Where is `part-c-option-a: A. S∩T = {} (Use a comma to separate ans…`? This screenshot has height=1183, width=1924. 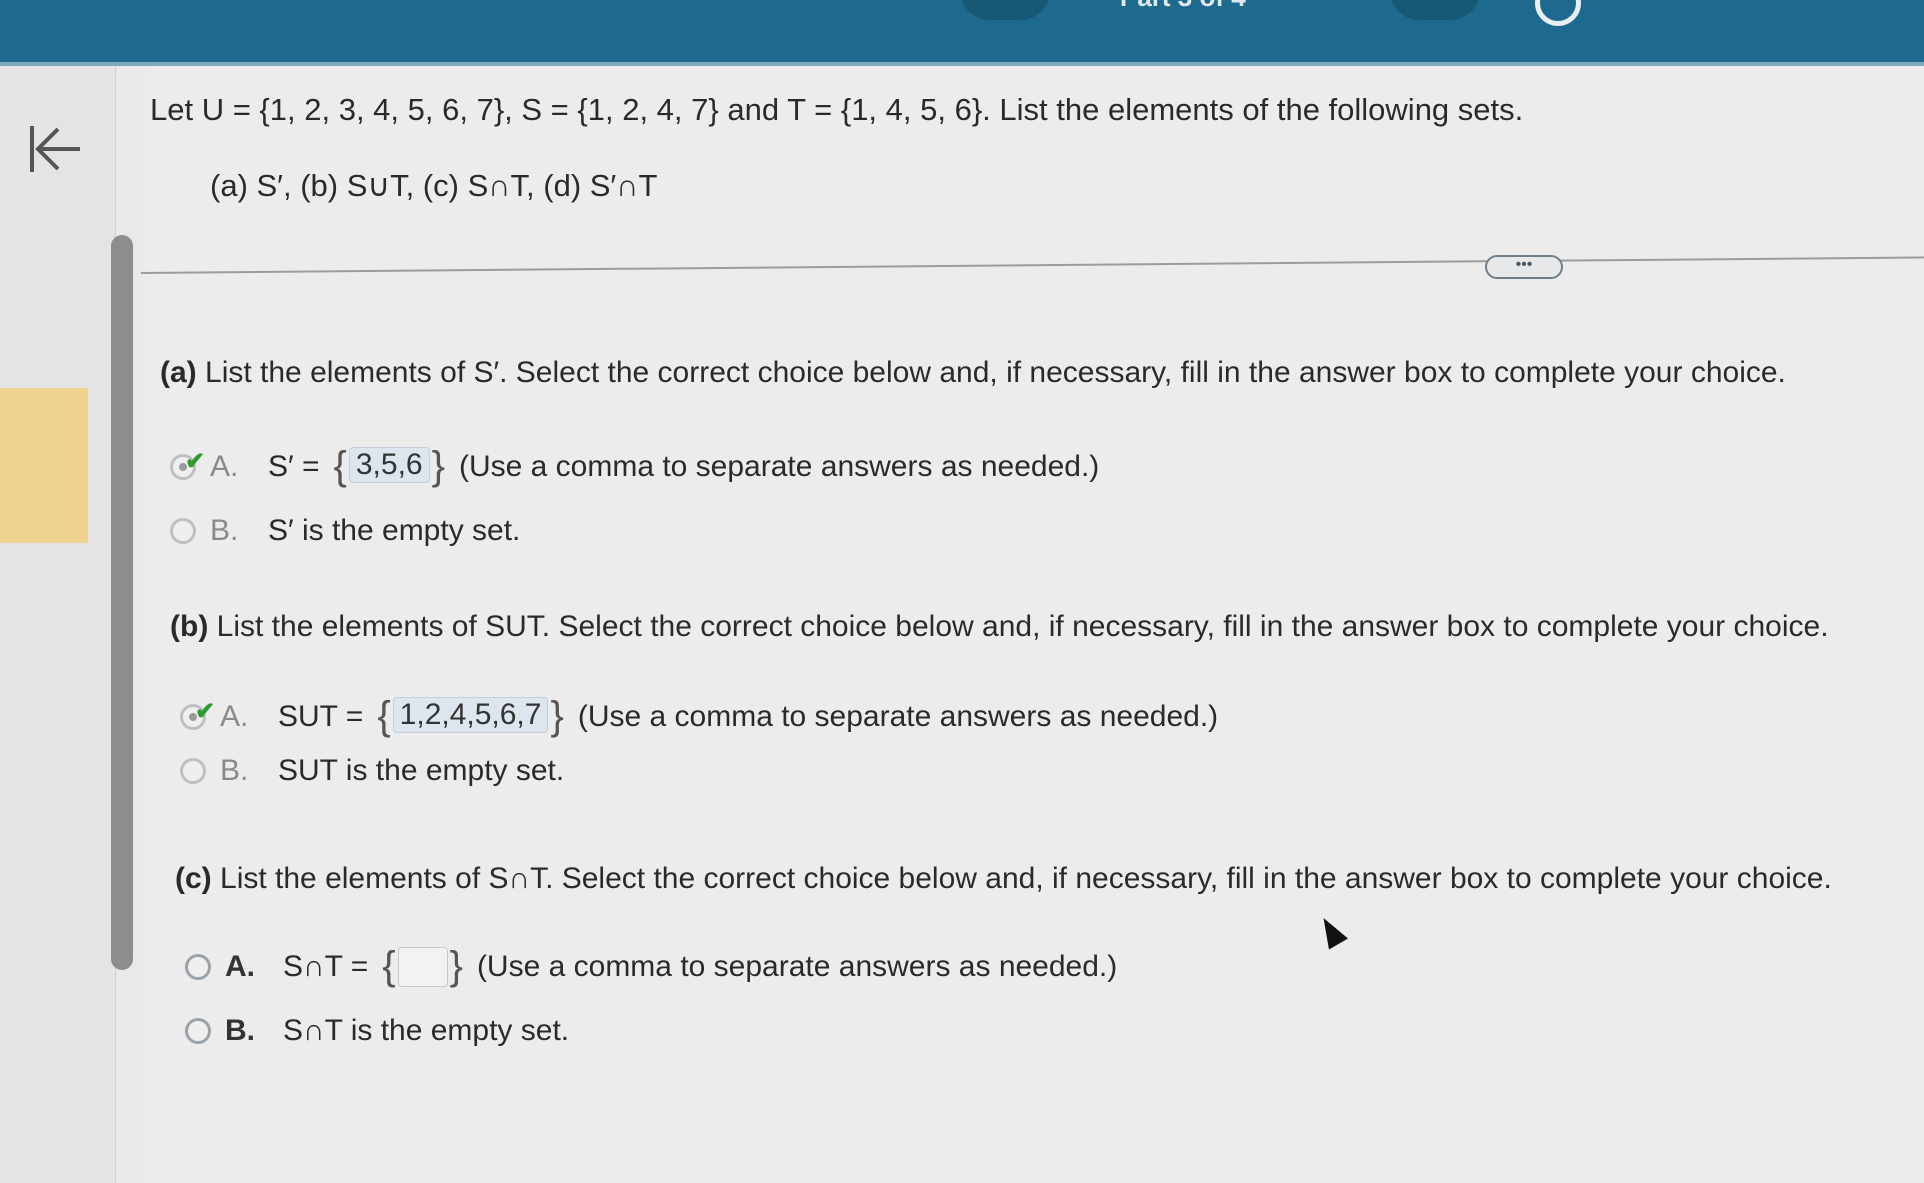 part-c-option-a: A. S∩T = {} (Use a comma to separate ans… is located at coordinates (651, 966).